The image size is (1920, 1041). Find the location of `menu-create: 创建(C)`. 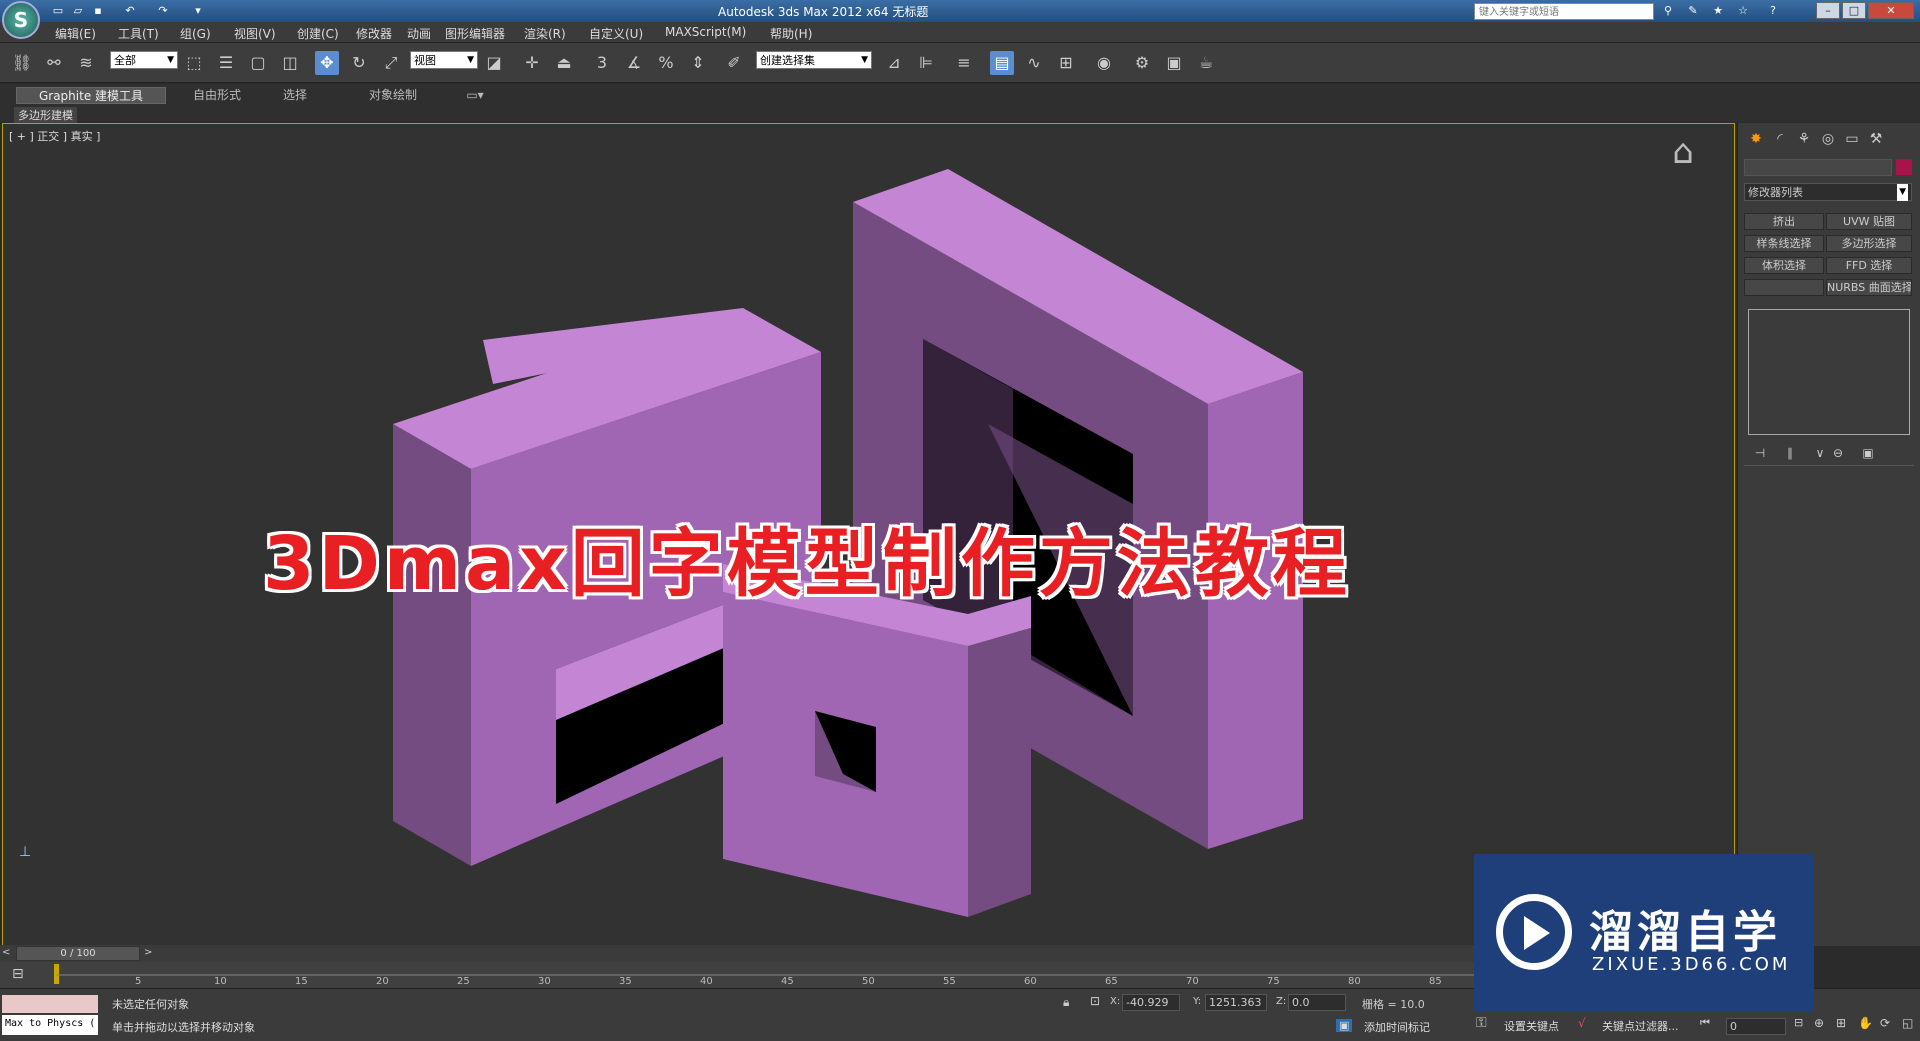

menu-create: 创建(C) is located at coordinates (318, 33).